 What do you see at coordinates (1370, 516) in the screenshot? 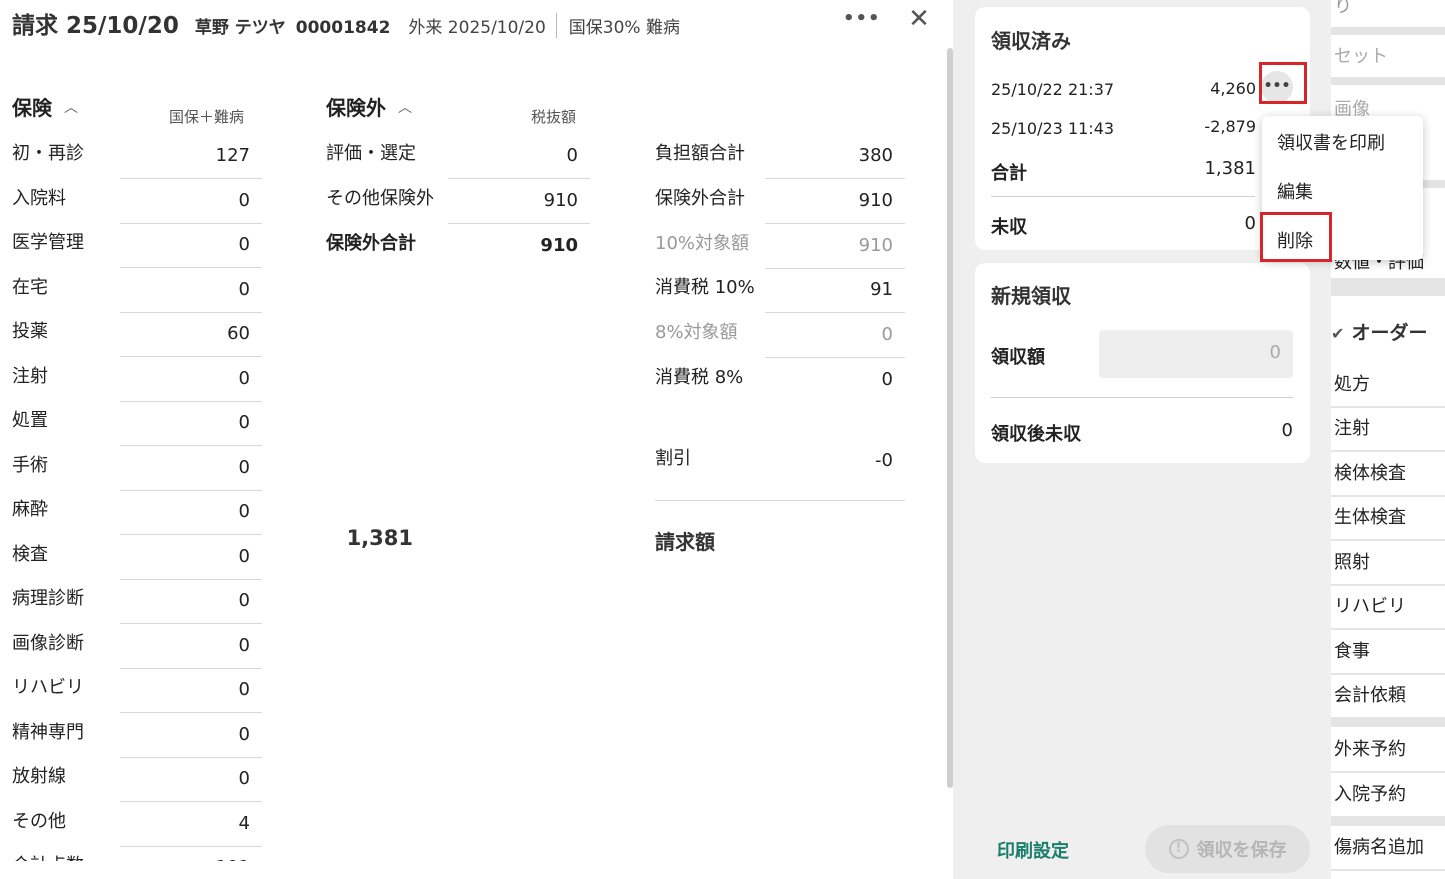
I see `order-item: 生体検査` at bounding box center [1370, 516].